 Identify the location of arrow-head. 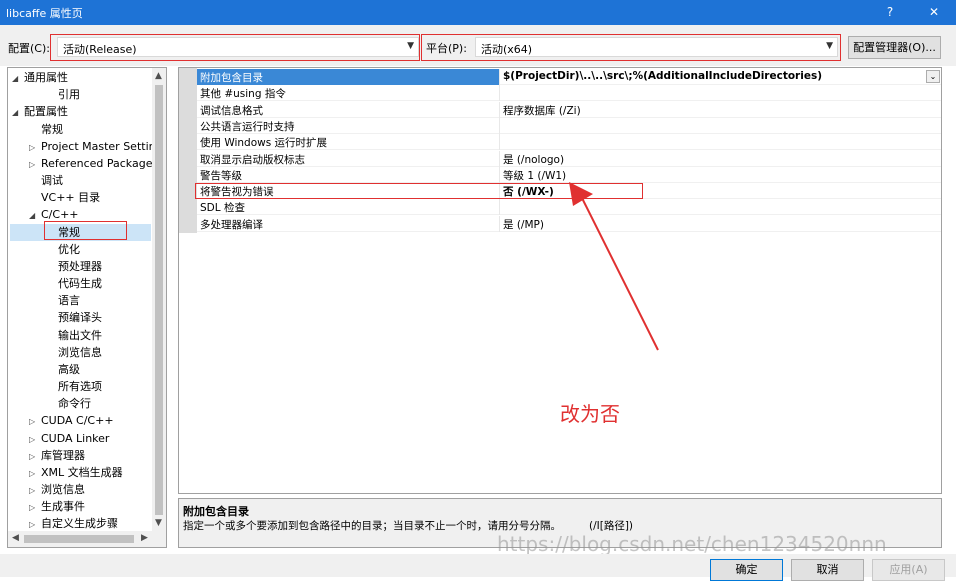
(581, 194).